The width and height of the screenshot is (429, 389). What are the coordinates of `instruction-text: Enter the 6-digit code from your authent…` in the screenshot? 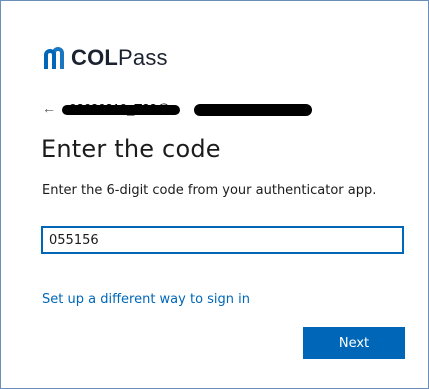 It's located at (209, 190).